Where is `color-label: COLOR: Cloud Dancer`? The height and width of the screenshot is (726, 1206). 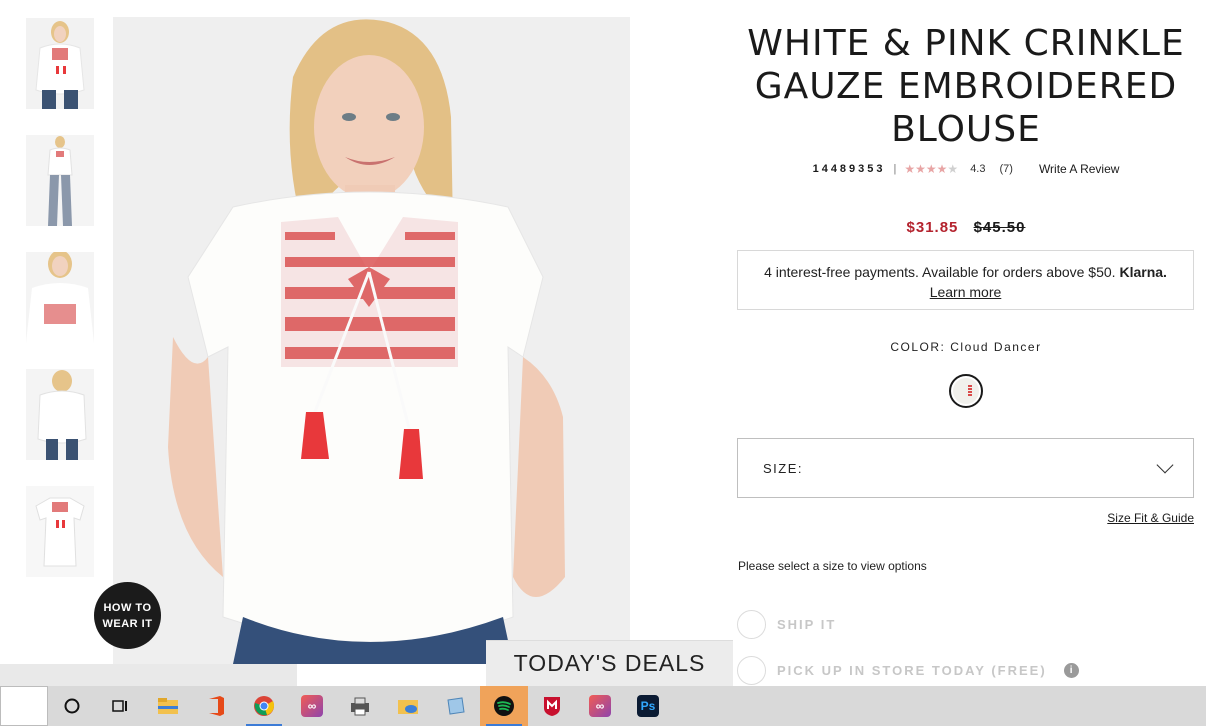
color-label: COLOR: Cloud Dancer is located at coordinates (966, 347).